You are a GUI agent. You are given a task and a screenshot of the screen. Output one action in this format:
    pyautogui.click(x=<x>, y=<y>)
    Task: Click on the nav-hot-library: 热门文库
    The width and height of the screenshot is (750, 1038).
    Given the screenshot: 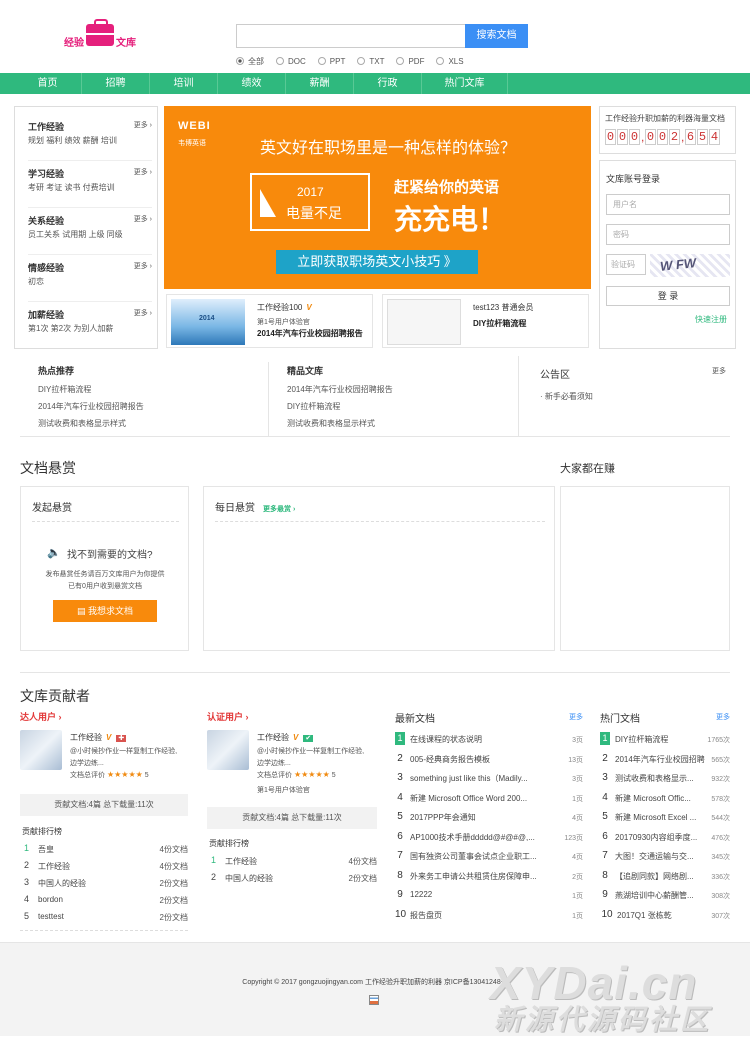 What is the action you would take?
    pyautogui.click(x=465, y=83)
    